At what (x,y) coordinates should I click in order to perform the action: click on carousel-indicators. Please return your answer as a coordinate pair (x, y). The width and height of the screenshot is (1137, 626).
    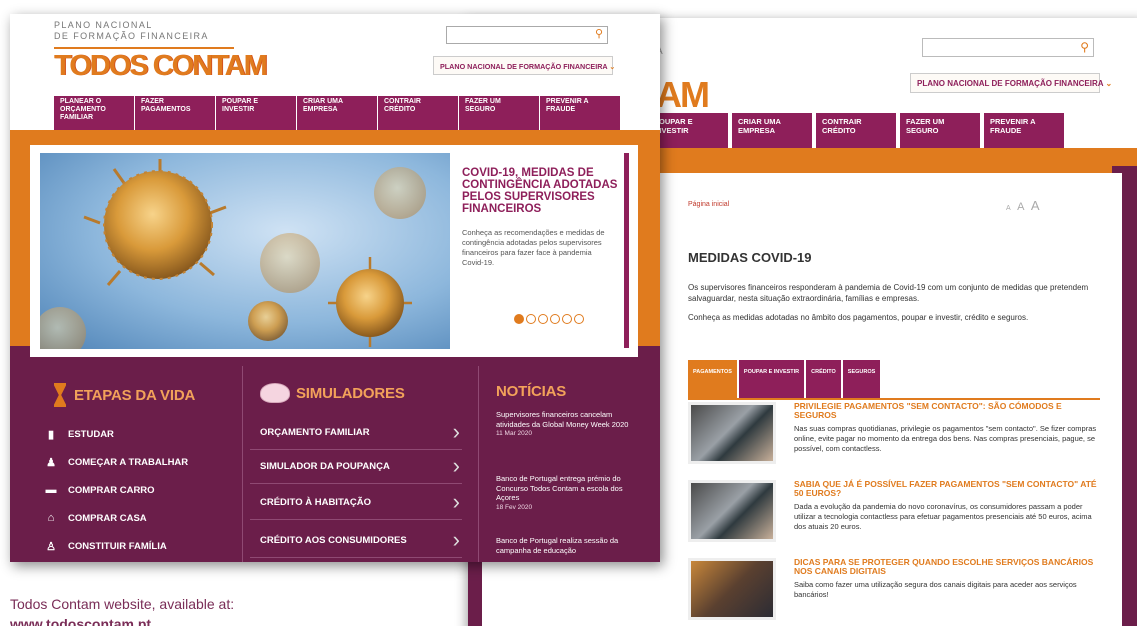
    Looking at the image, I should click on (549, 319).